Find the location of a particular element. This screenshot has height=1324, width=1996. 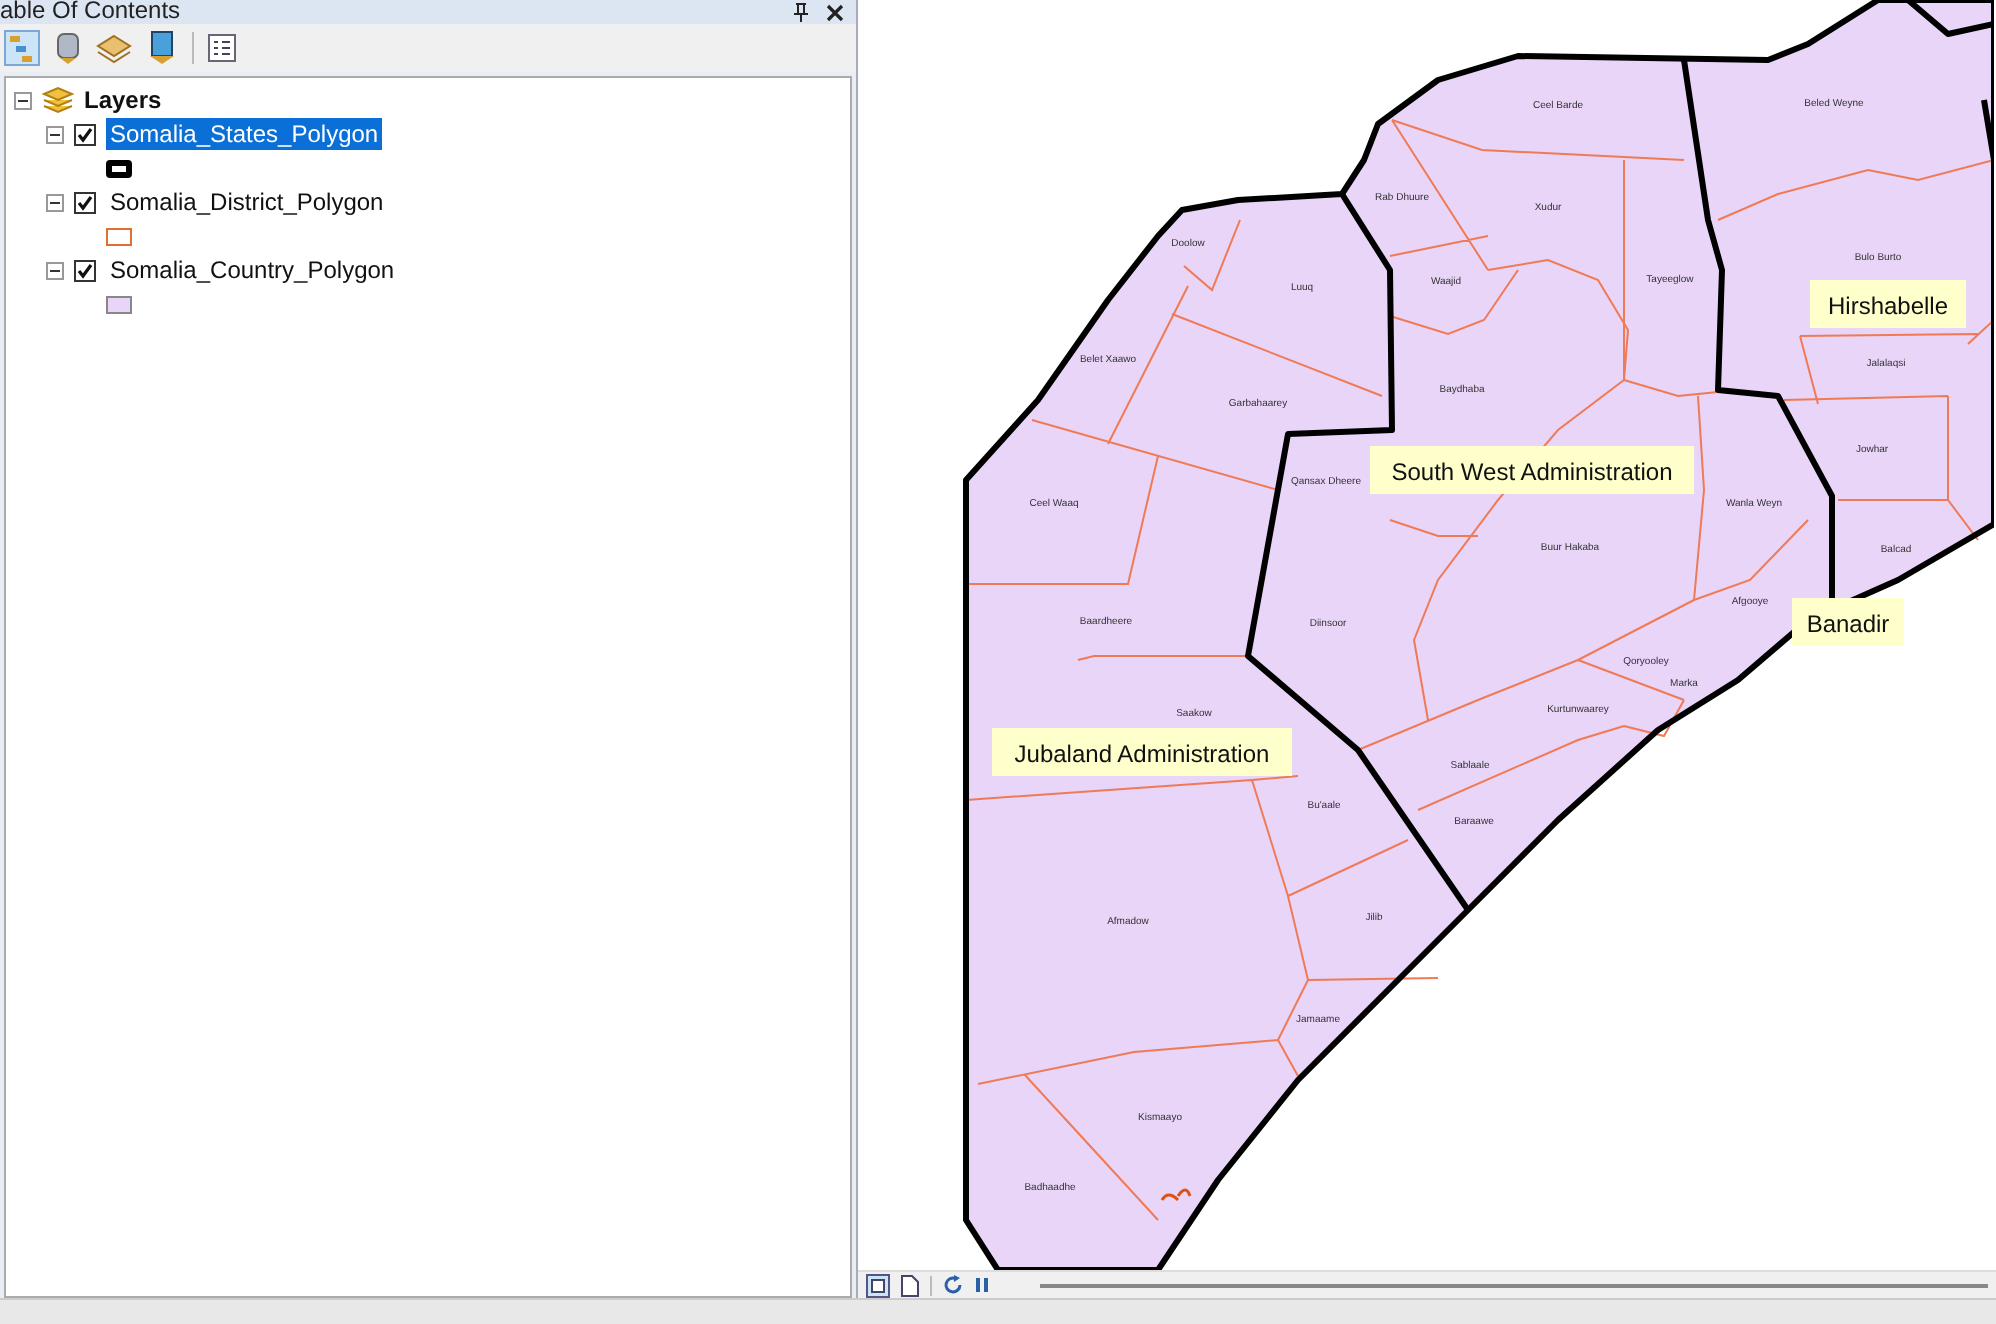

state-label: Hirshabelle is located at coordinates (1888, 304).